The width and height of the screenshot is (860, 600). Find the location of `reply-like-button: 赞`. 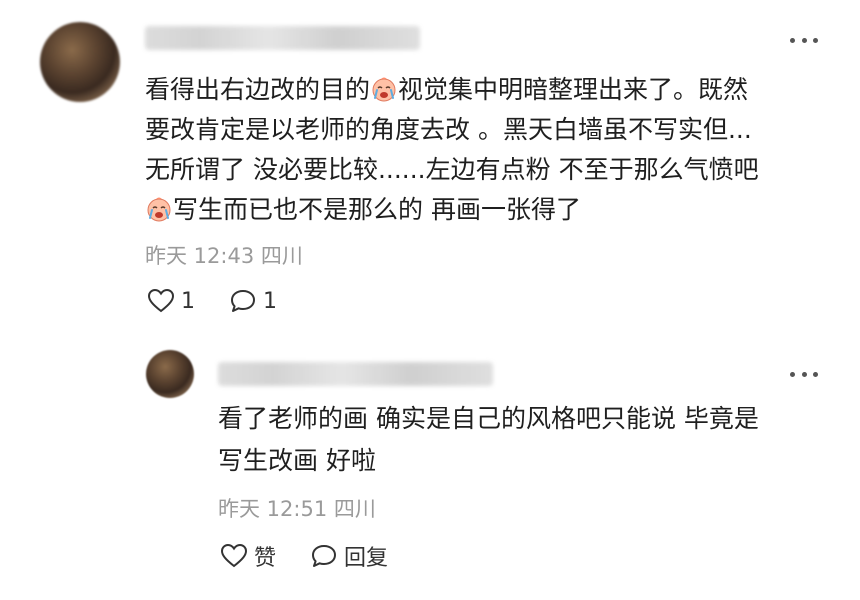

reply-like-button: 赞 is located at coordinates (248, 556).